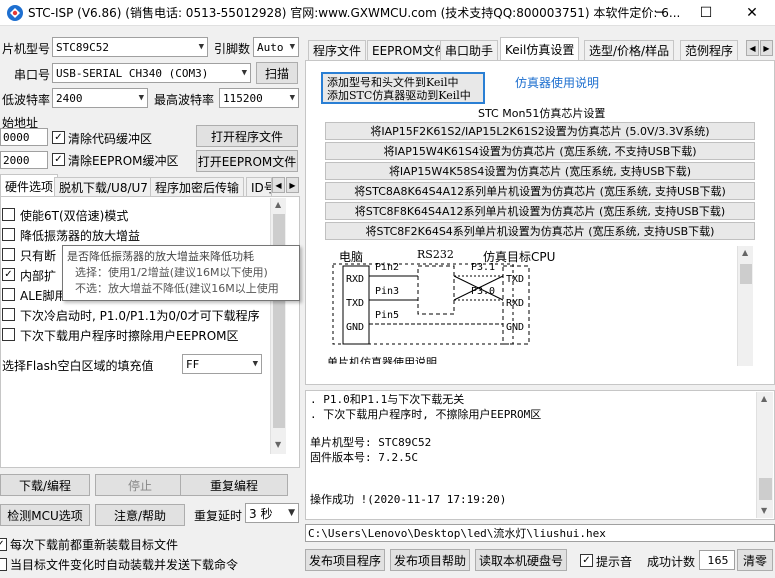 The image size is (775, 578). What do you see at coordinates (387, 291) in the screenshot?
I see `diagram-pin3: Pin3` at bounding box center [387, 291].